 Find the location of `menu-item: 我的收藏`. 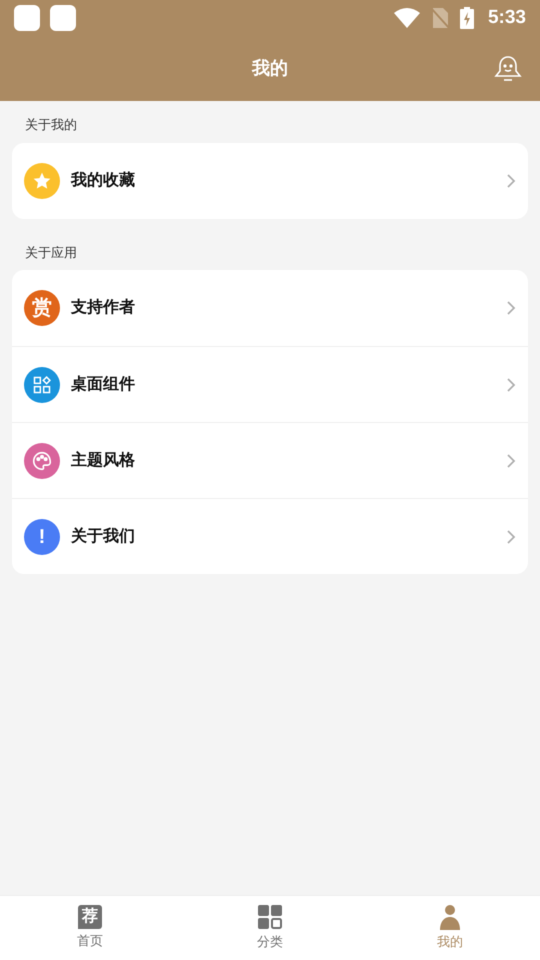

menu-item: 我的收藏 is located at coordinates (270, 180).